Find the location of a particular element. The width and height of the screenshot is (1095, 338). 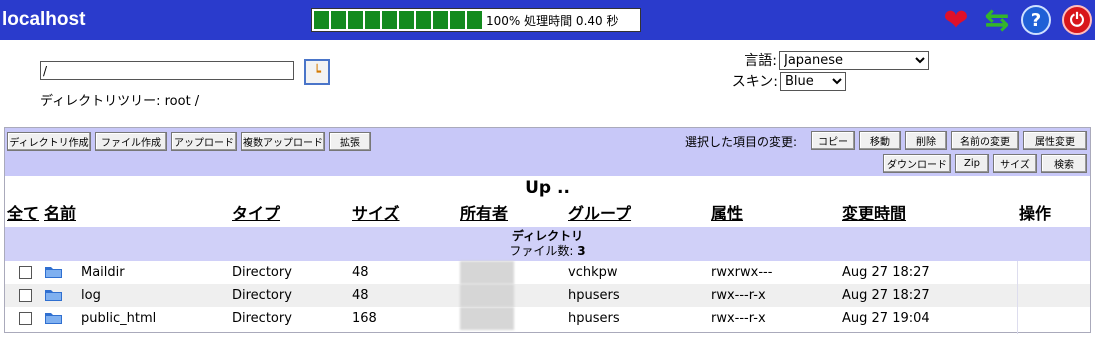

refresh-icon: ⇆ is located at coordinates (997, 20).